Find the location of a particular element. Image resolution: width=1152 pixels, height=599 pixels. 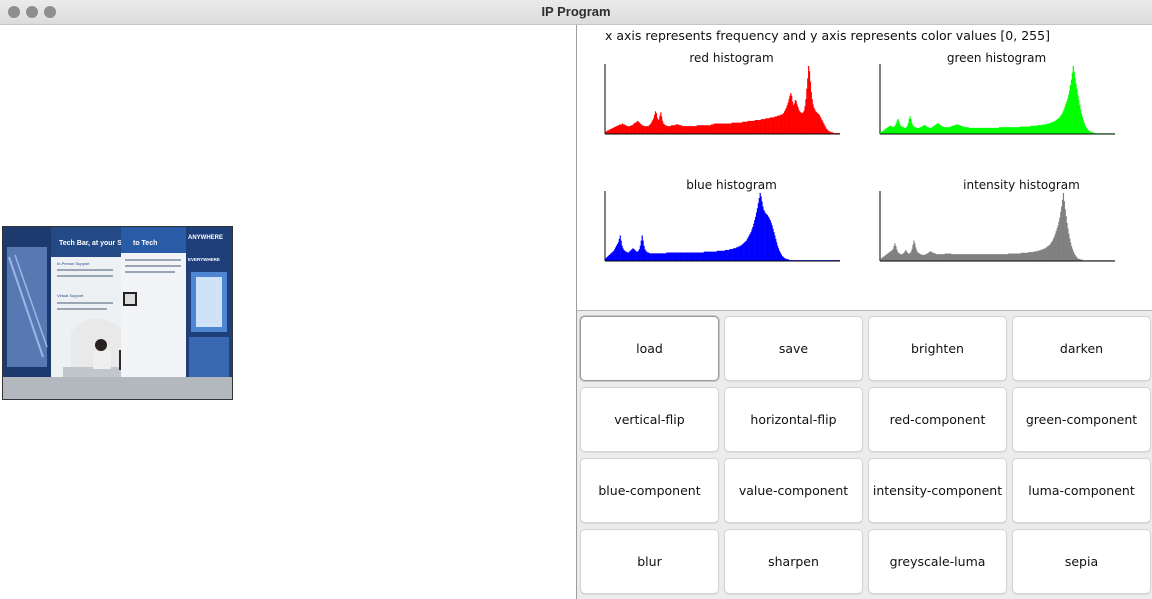

sharpen-button: sharpen is located at coordinates (793, 561).